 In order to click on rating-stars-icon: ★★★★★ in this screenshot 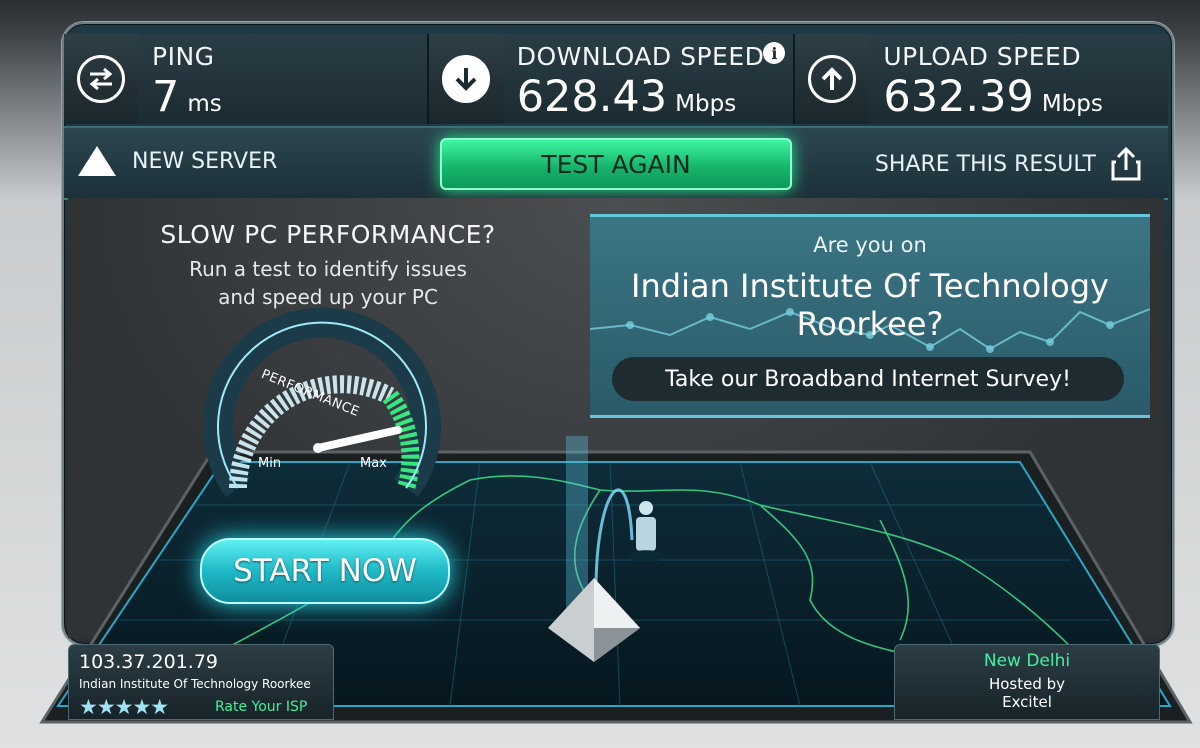, I will do `click(124, 707)`.